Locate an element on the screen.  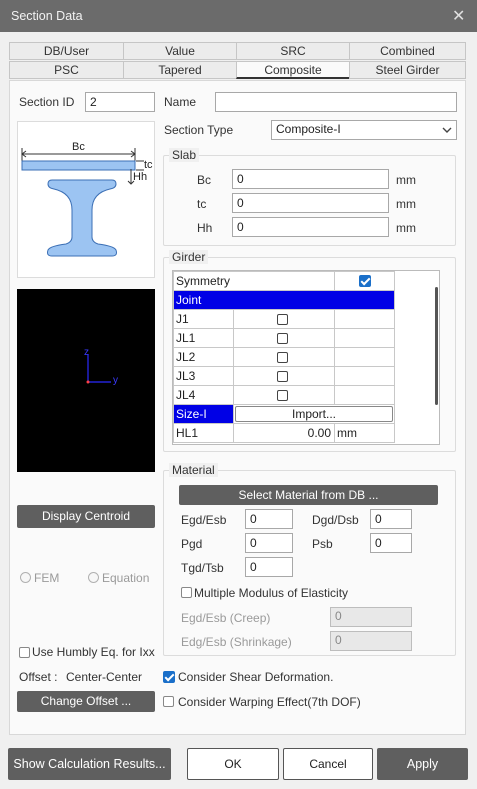
tab-tapered: Tapered is located at coordinates (180, 70).